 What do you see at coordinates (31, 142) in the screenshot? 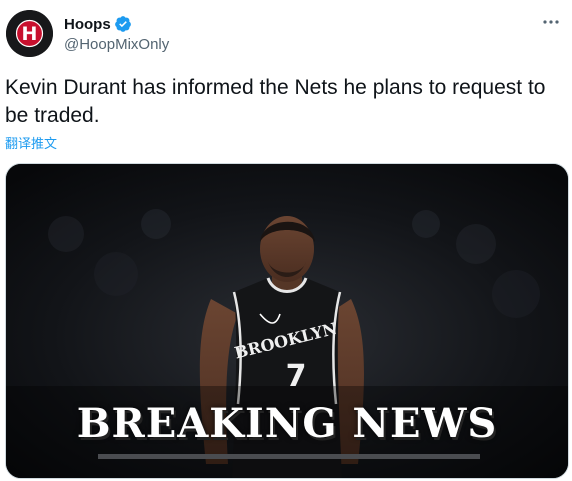
I see `translate-tweet-link: 翻译推文` at bounding box center [31, 142].